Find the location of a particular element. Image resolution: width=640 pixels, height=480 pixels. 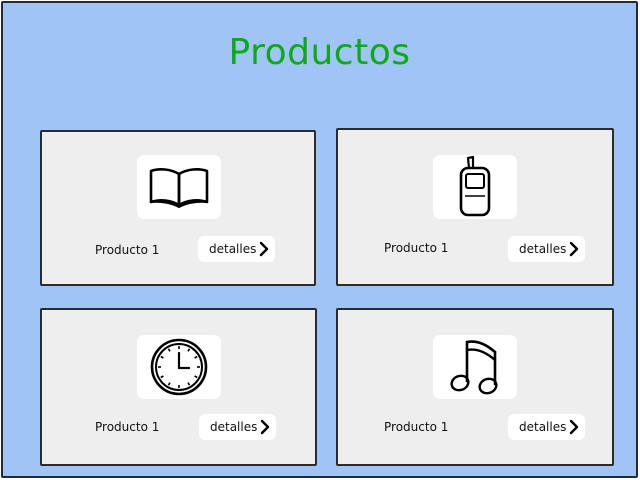

product-card-4: Producto 1 detalles is located at coordinates (475, 387).